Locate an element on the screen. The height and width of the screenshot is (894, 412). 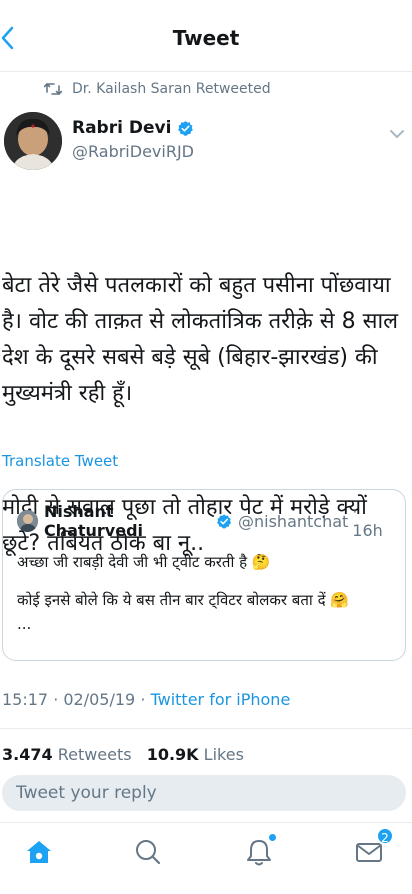
author-name-text: Rabri Devi is located at coordinates (122, 128).